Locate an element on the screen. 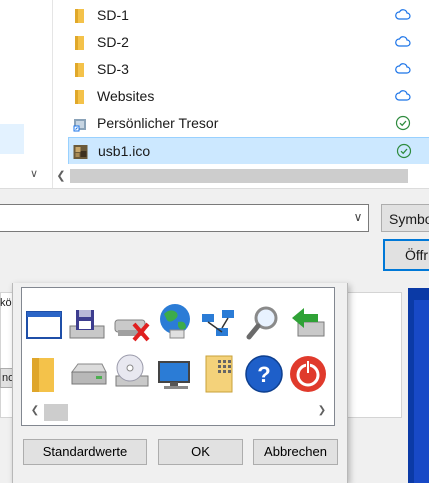 This screenshot has width=429, height=483. vault-shortcut-icon is located at coordinates (79, 125).